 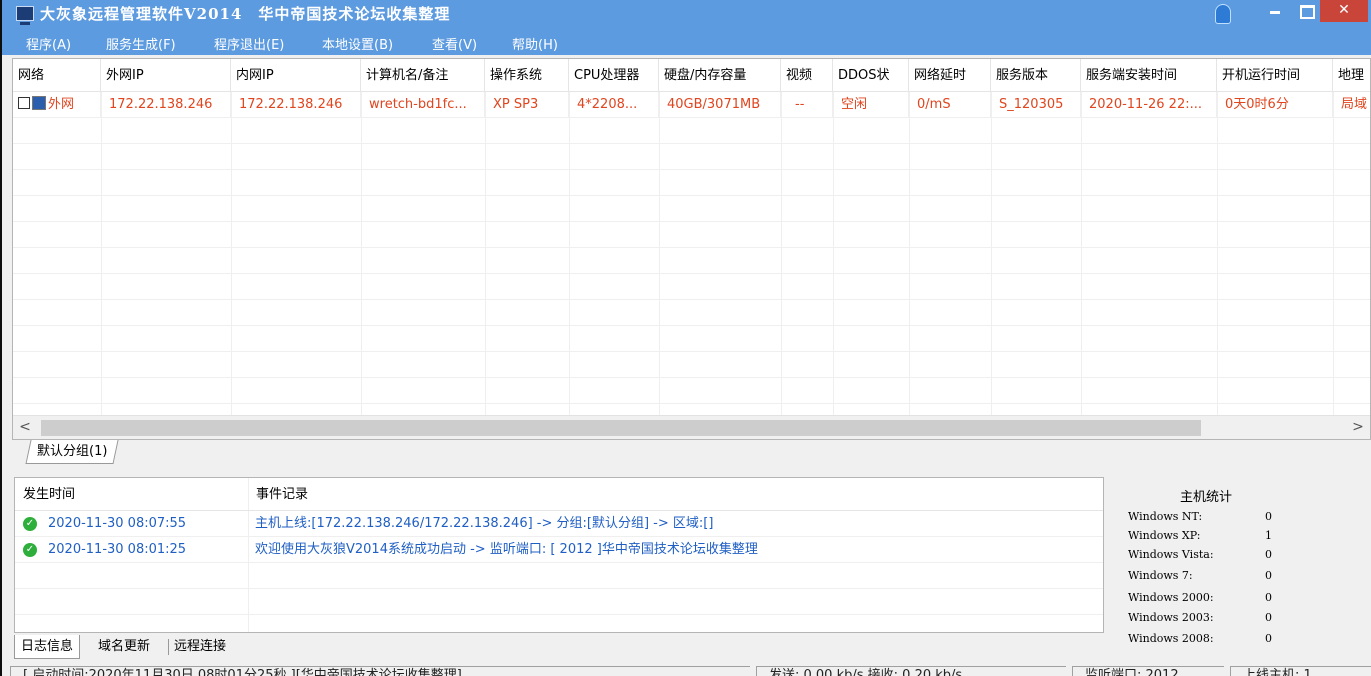 I want to click on event-time: 2020-11-30 08:01:25, so click(x=117, y=549).